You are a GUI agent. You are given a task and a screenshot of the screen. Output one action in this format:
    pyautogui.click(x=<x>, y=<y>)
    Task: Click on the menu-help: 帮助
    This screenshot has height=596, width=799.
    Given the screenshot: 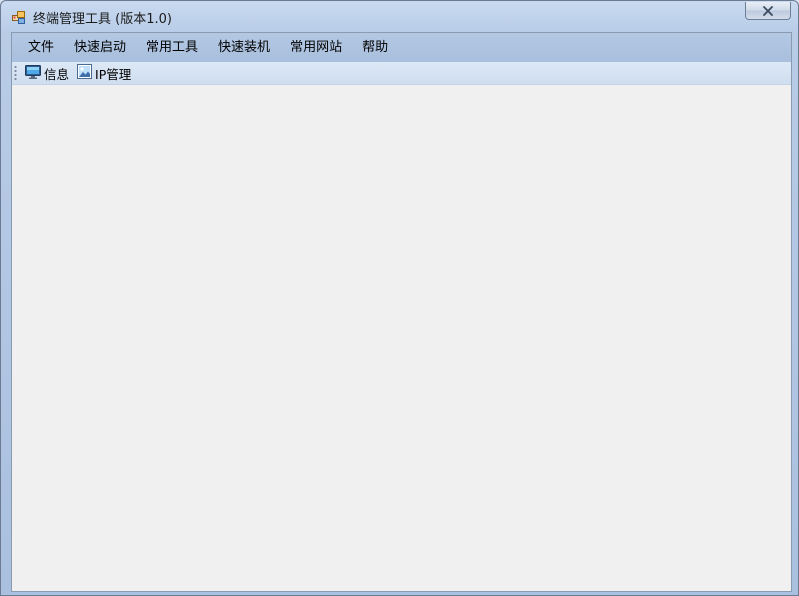 What is the action you would take?
    pyautogui.click(x=375, y=48)
    